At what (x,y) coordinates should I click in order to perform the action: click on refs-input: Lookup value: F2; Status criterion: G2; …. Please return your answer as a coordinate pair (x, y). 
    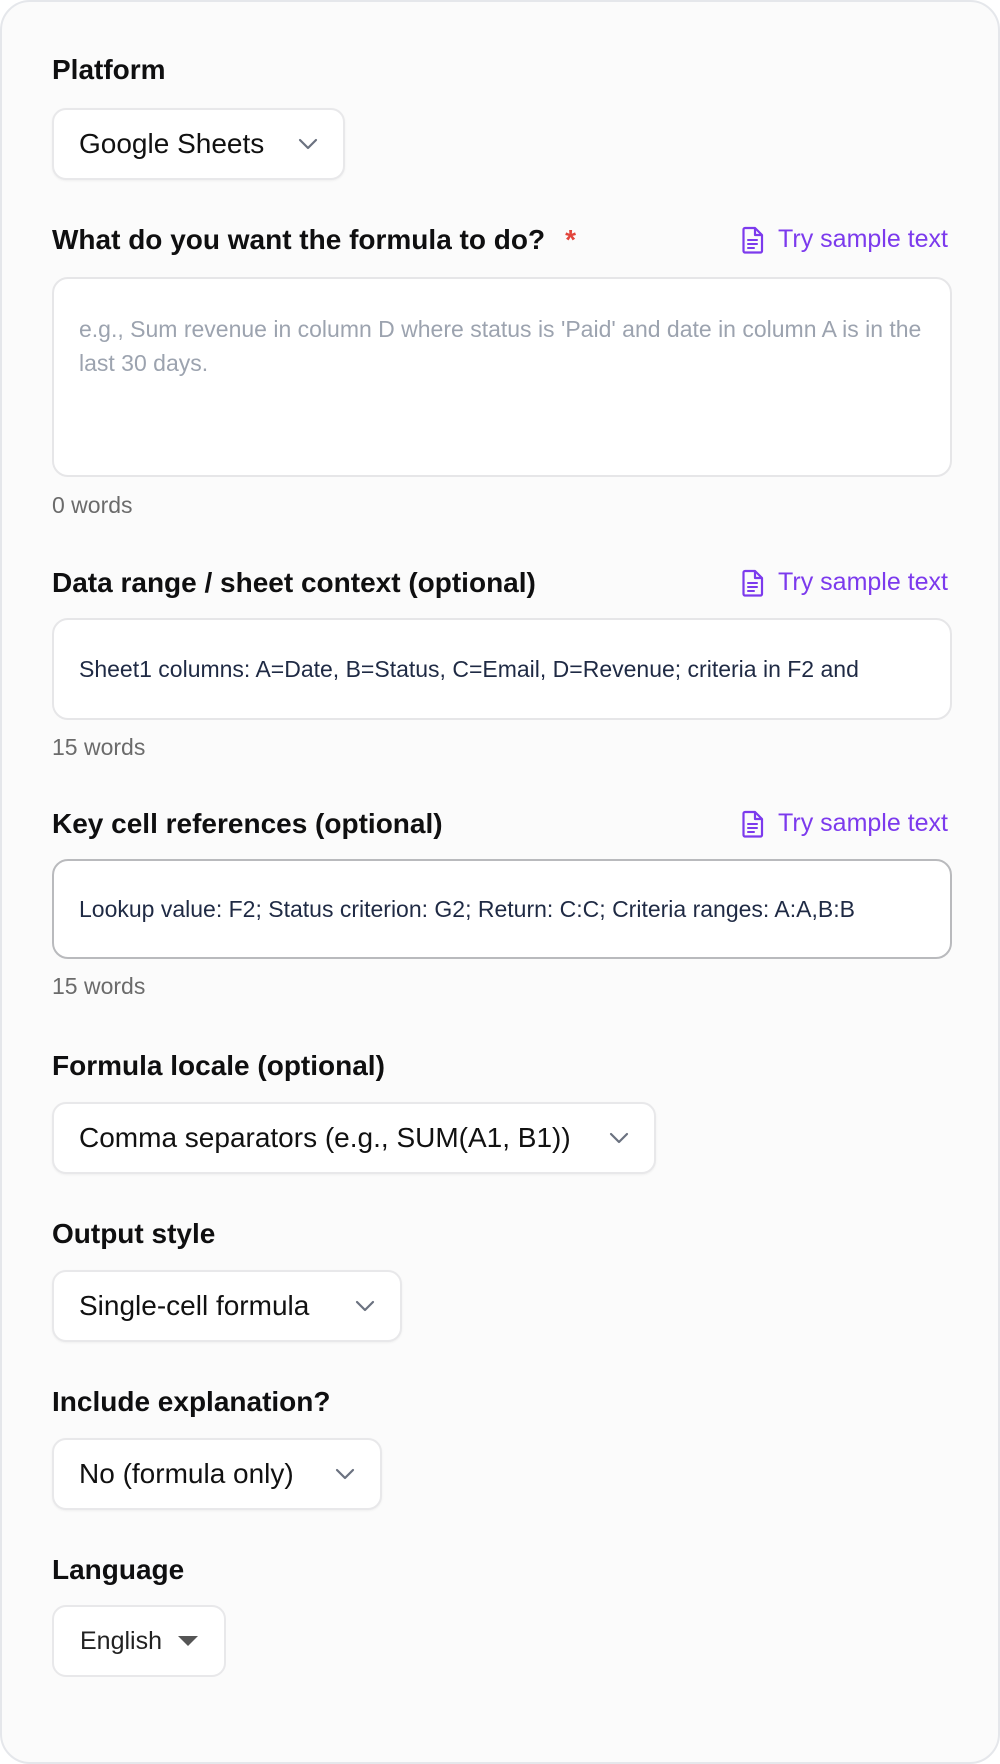
    Looking at the image, I should click on (502, 909).